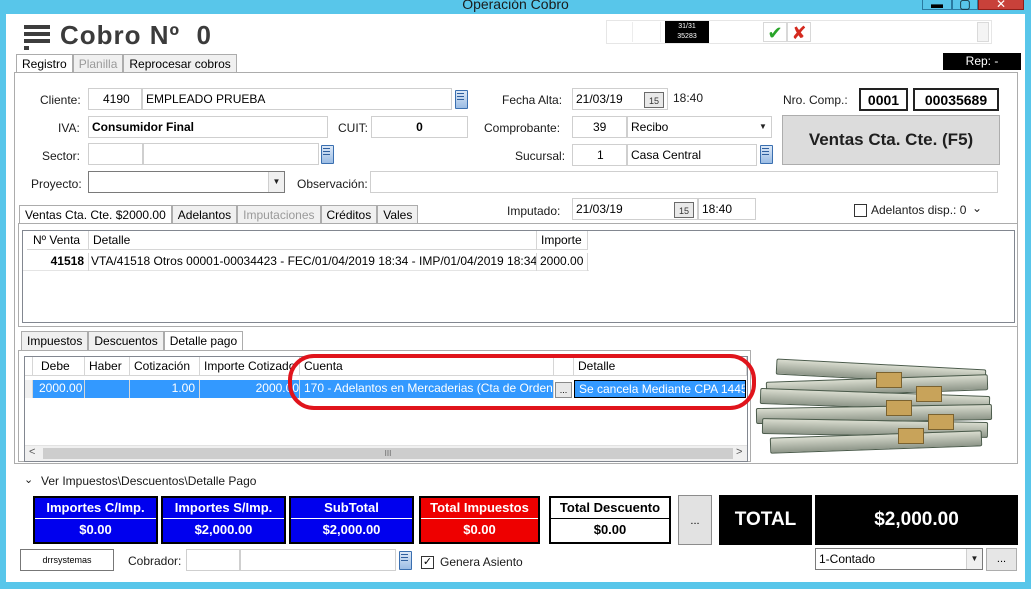 The height and width of the screenshot is (589, 1031). What do you see at coordinates (37, 35) in the screenshot?
I see `menu-list-icon` at bounding box center [37, 35].